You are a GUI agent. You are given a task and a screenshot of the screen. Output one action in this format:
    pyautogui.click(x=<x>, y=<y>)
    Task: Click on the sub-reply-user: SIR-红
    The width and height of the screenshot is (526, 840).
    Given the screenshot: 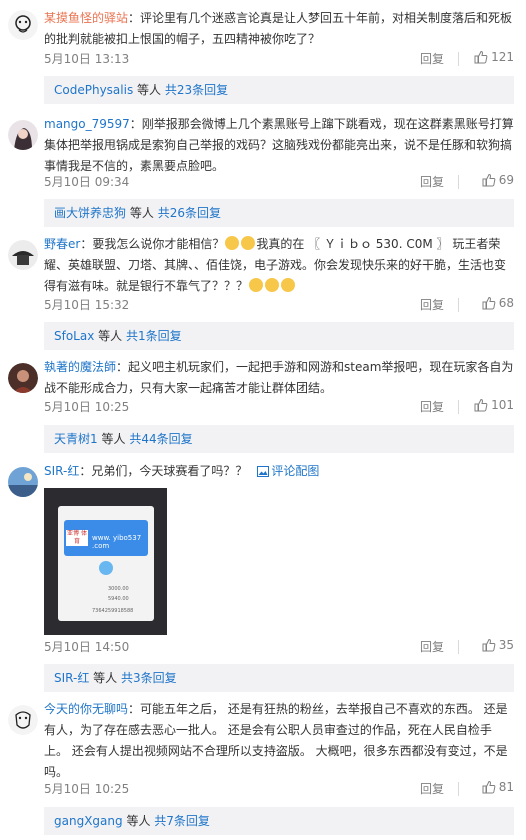 What is the action you would take?
    pyautogui.click(x=71, y=678)
    